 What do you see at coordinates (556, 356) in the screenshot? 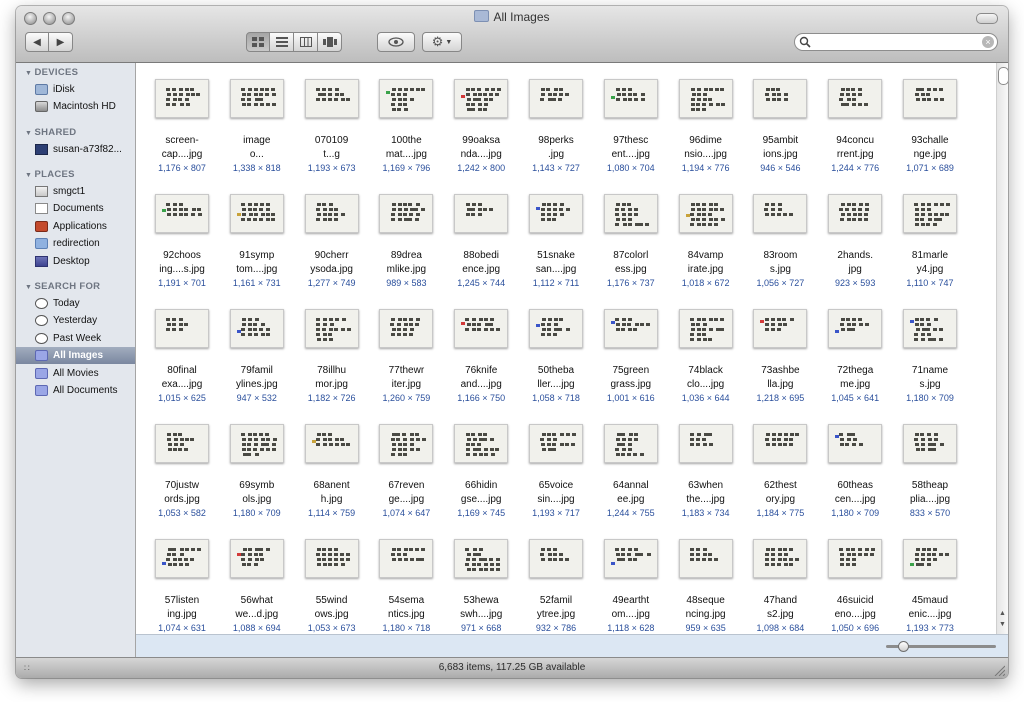
I see `file-item: 50theba ller....jpg 1,058 × 718` at bounding box center [556, 356].